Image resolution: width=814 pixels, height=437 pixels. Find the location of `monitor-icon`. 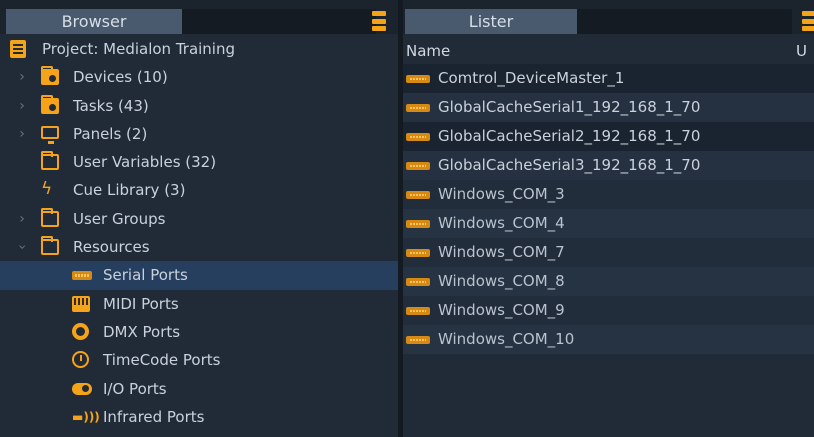

monitor-icon is located at coordinates (50, 134).